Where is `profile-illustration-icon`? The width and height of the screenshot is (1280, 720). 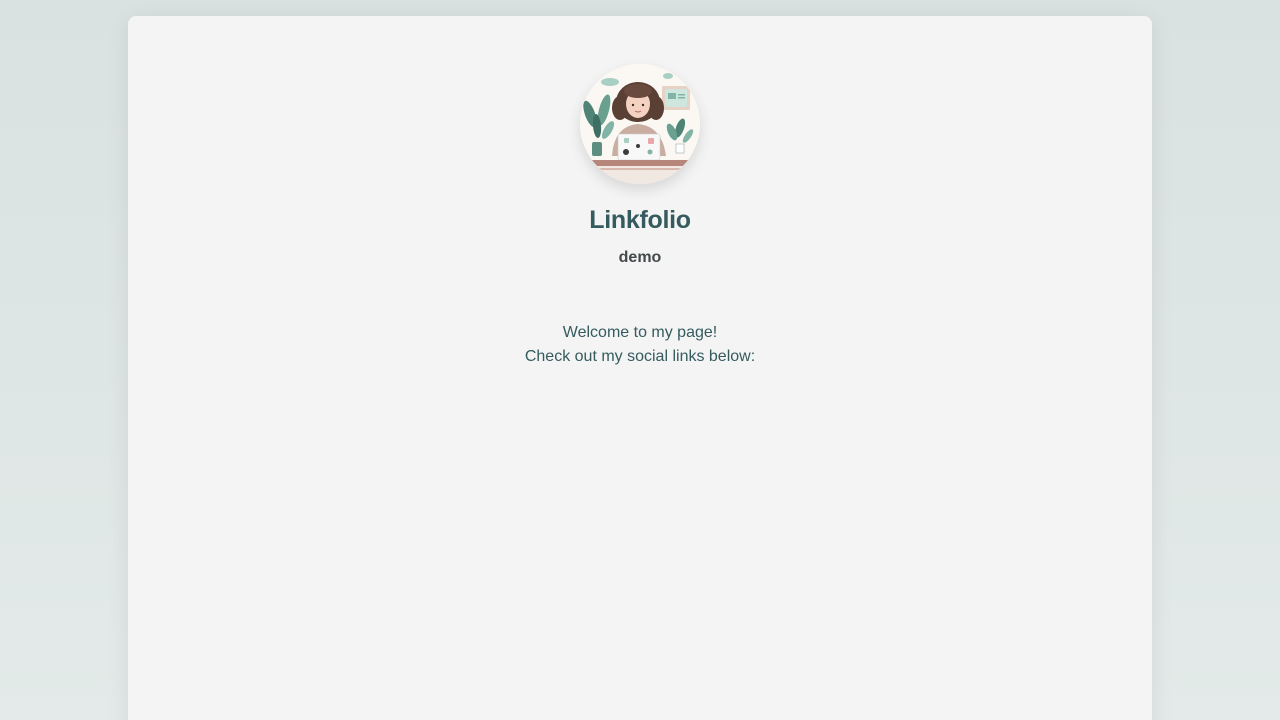 profile-illustration-icon is located at coordinates (640, 124).